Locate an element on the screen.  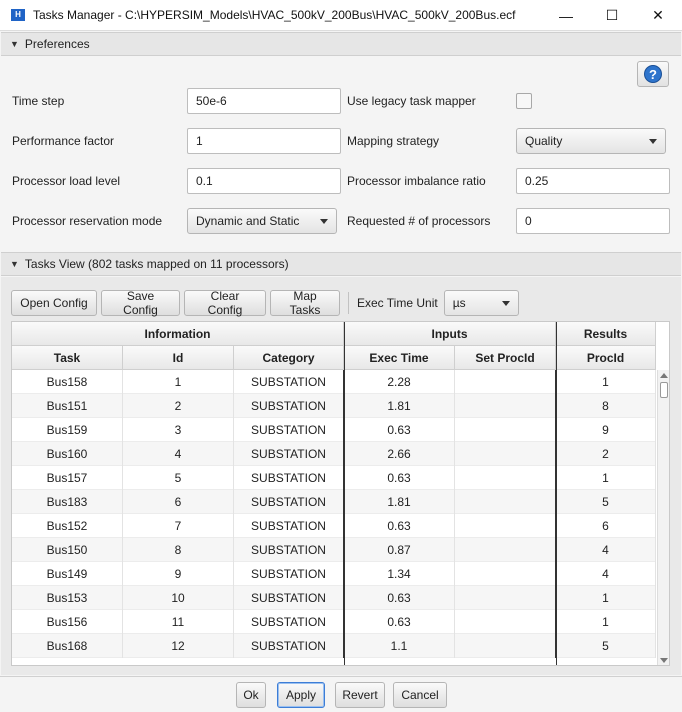
table-row: Bus159 3 SUBSTATION 0.63 9 is located at coordinates (334, 430).